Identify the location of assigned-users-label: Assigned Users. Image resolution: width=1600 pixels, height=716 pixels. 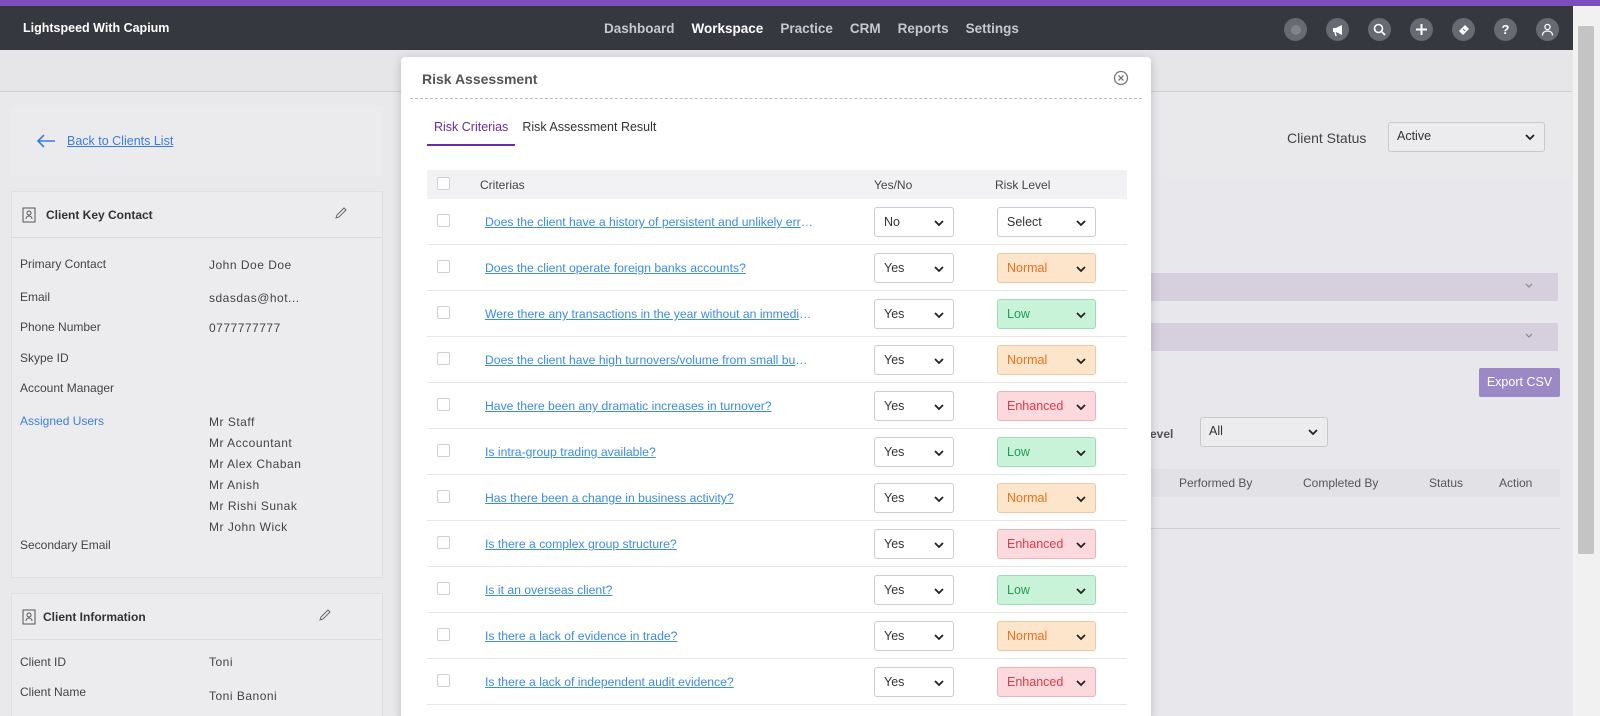
(62, 421).